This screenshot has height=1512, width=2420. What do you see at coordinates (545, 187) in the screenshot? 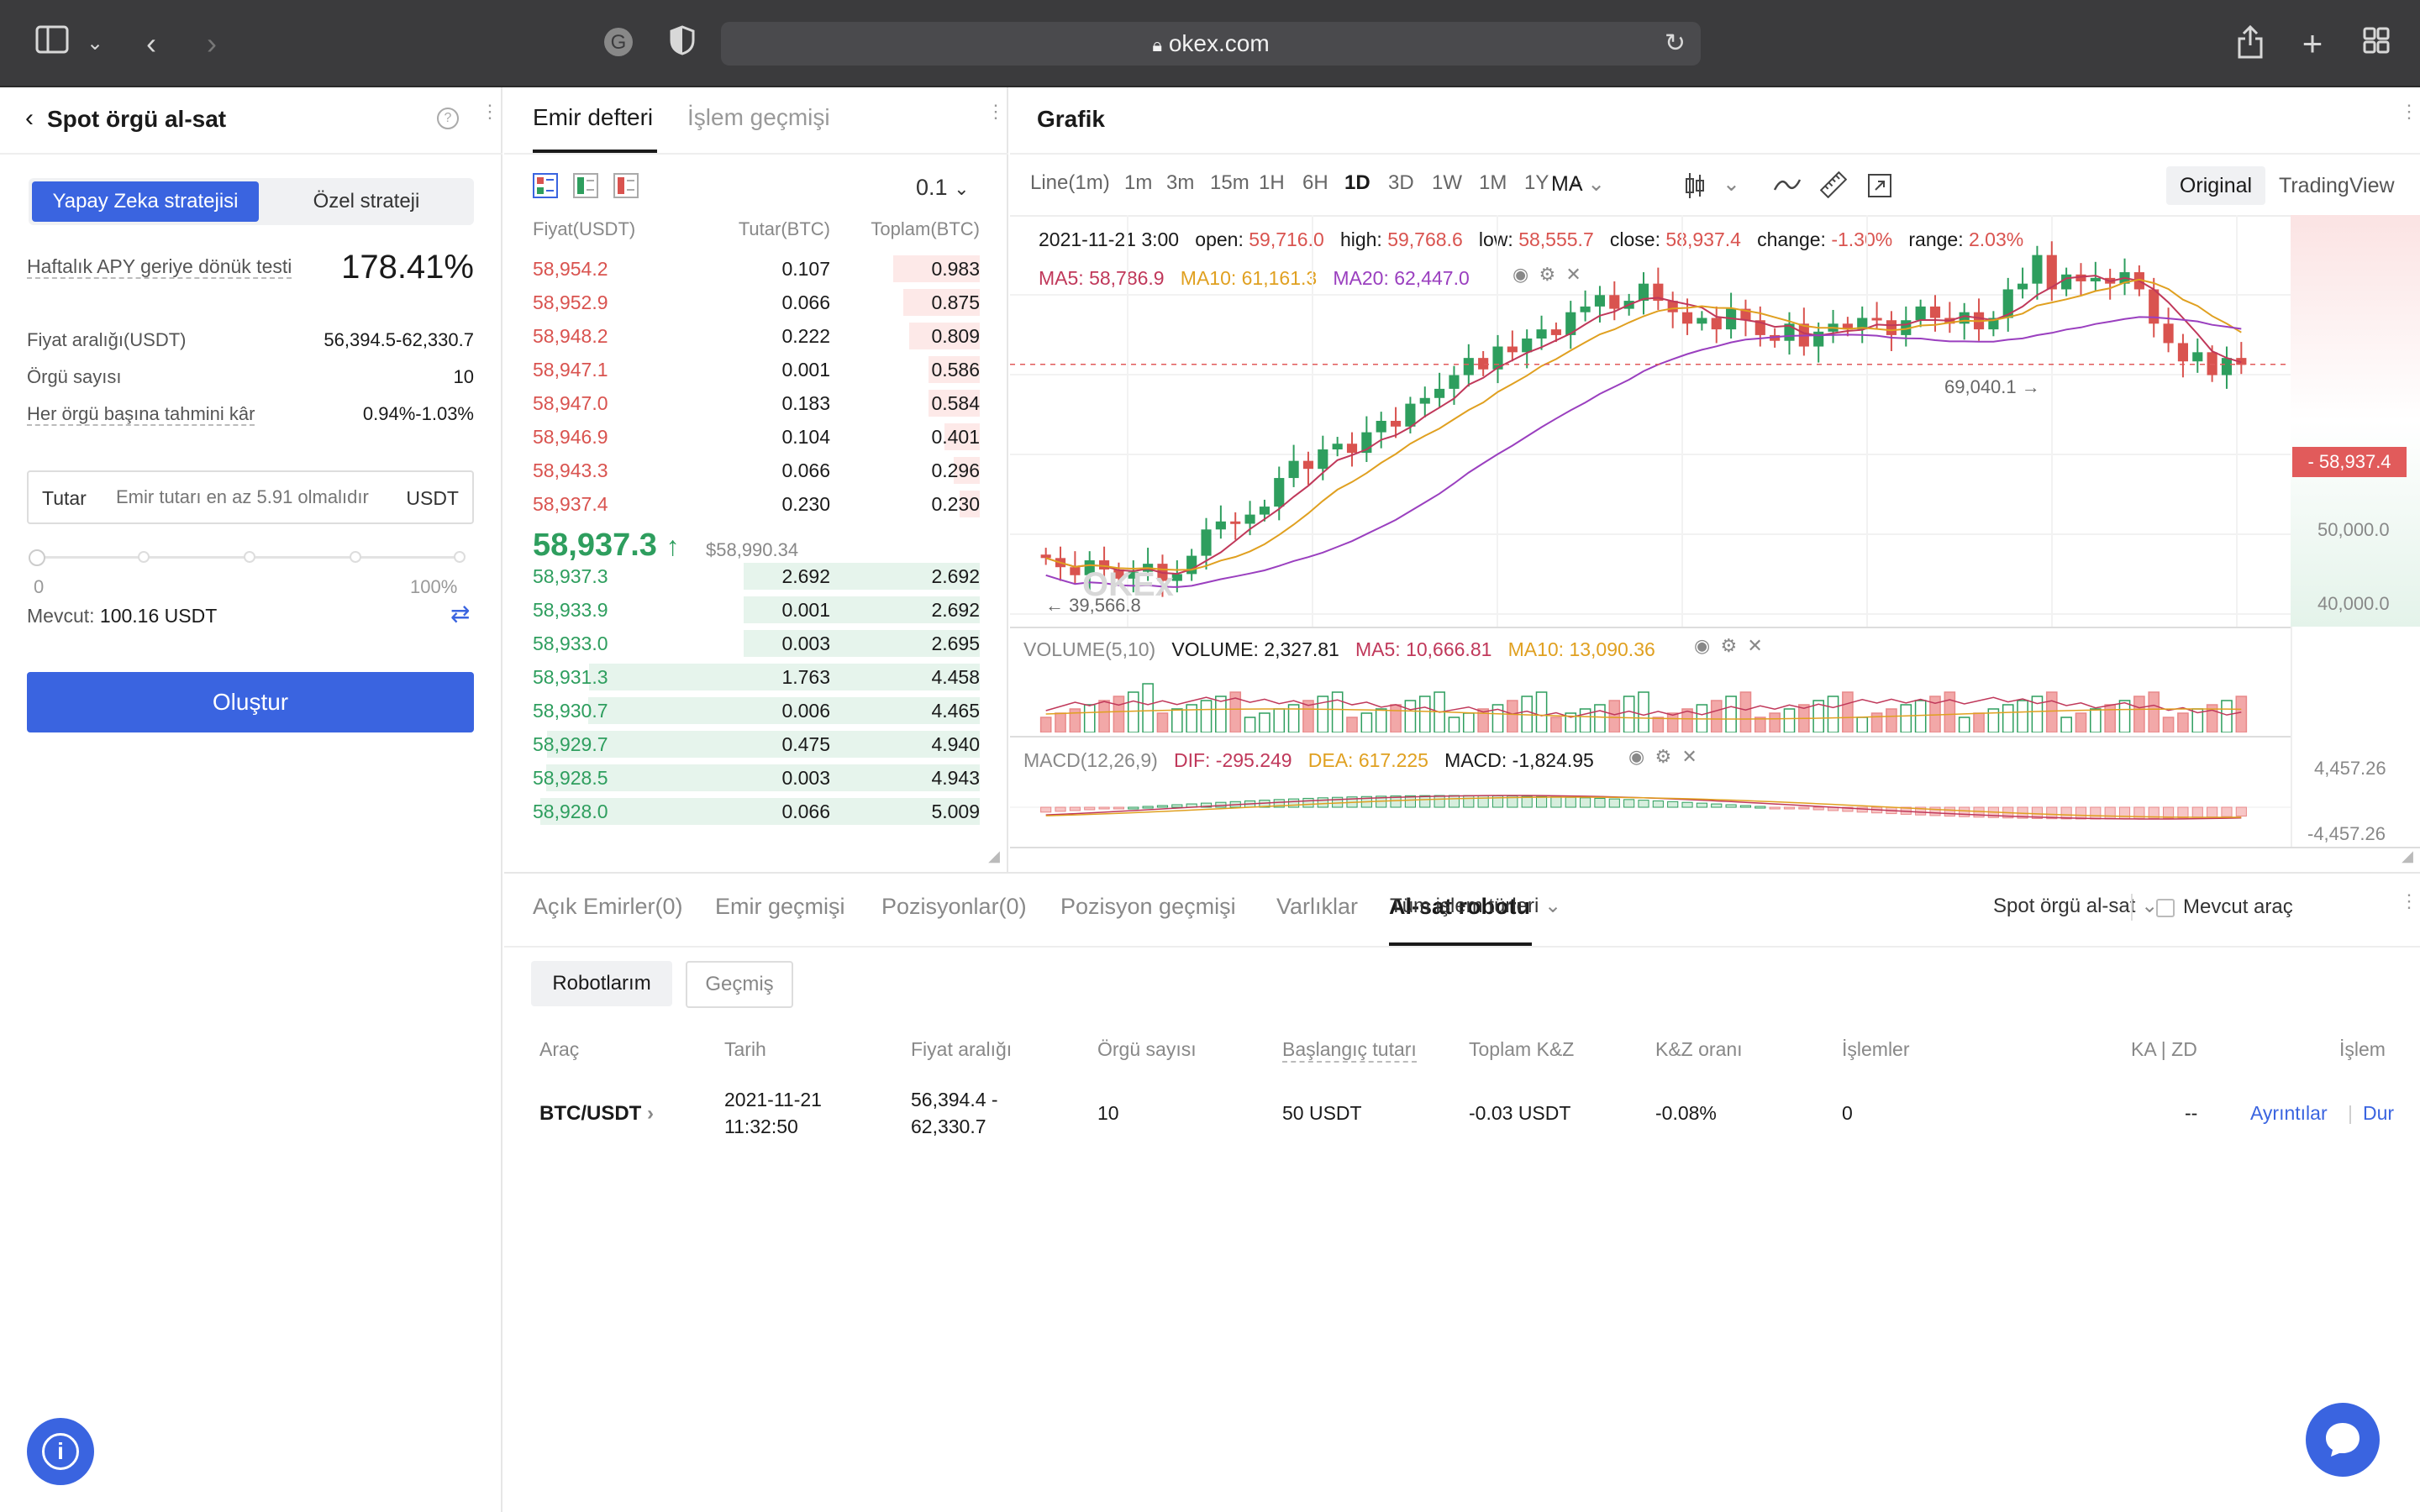
I see `view-both-icon` at bounding box center [545, 187].